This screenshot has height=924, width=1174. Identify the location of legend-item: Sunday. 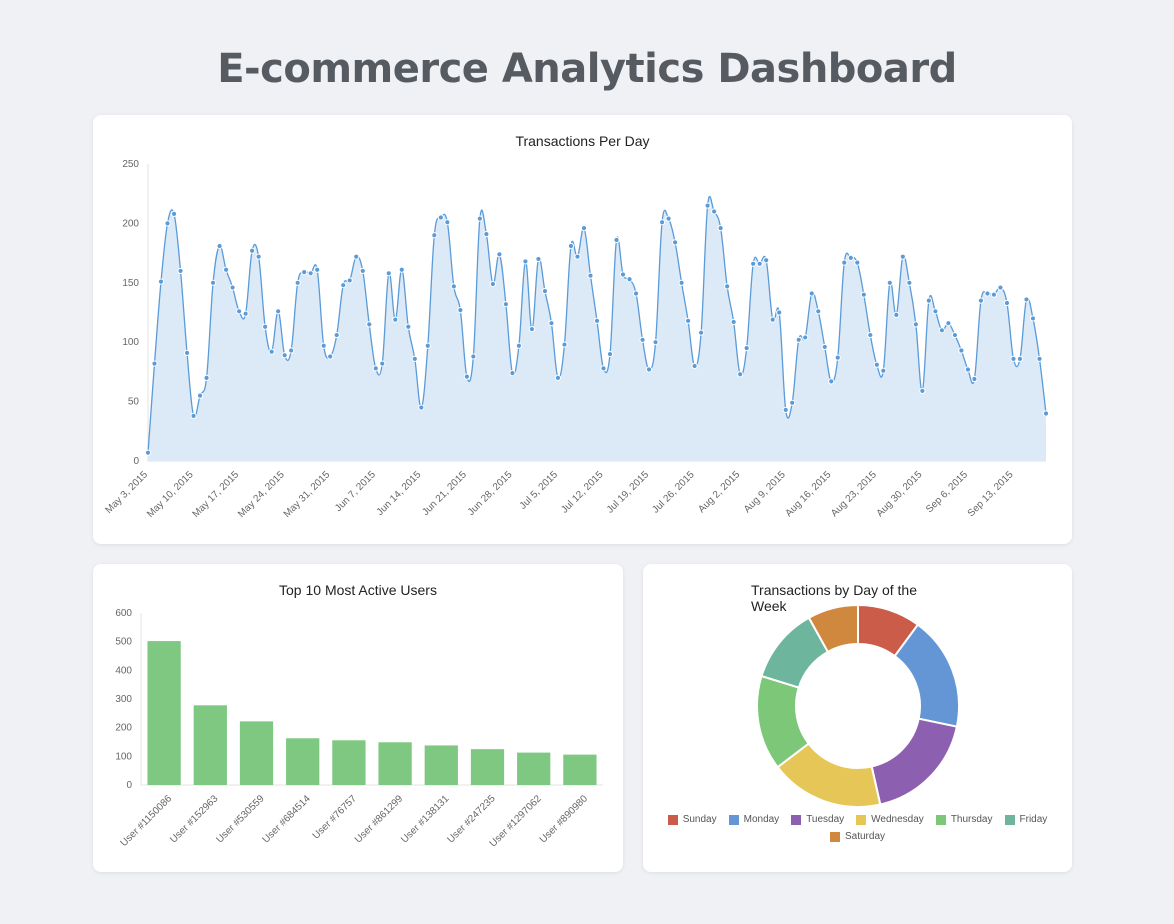
(692, 819).